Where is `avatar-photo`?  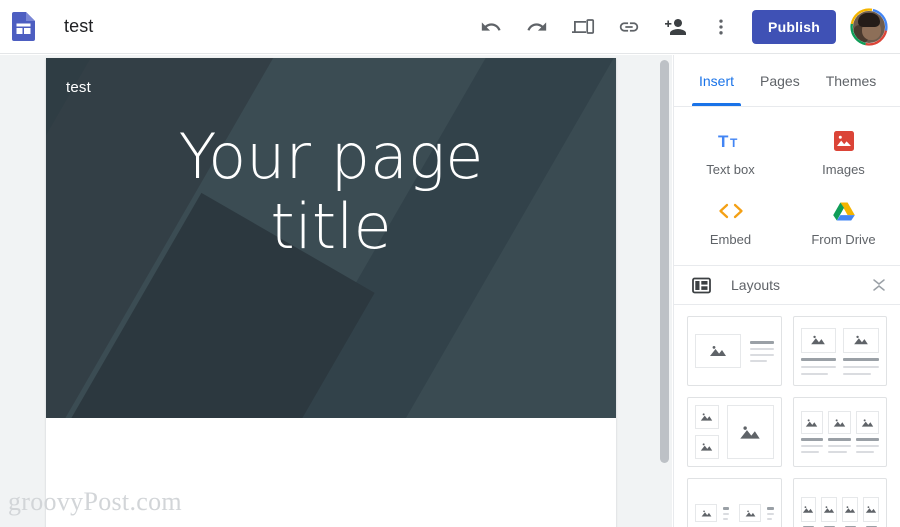 avatar-photo is located at coordinates (869, 26).